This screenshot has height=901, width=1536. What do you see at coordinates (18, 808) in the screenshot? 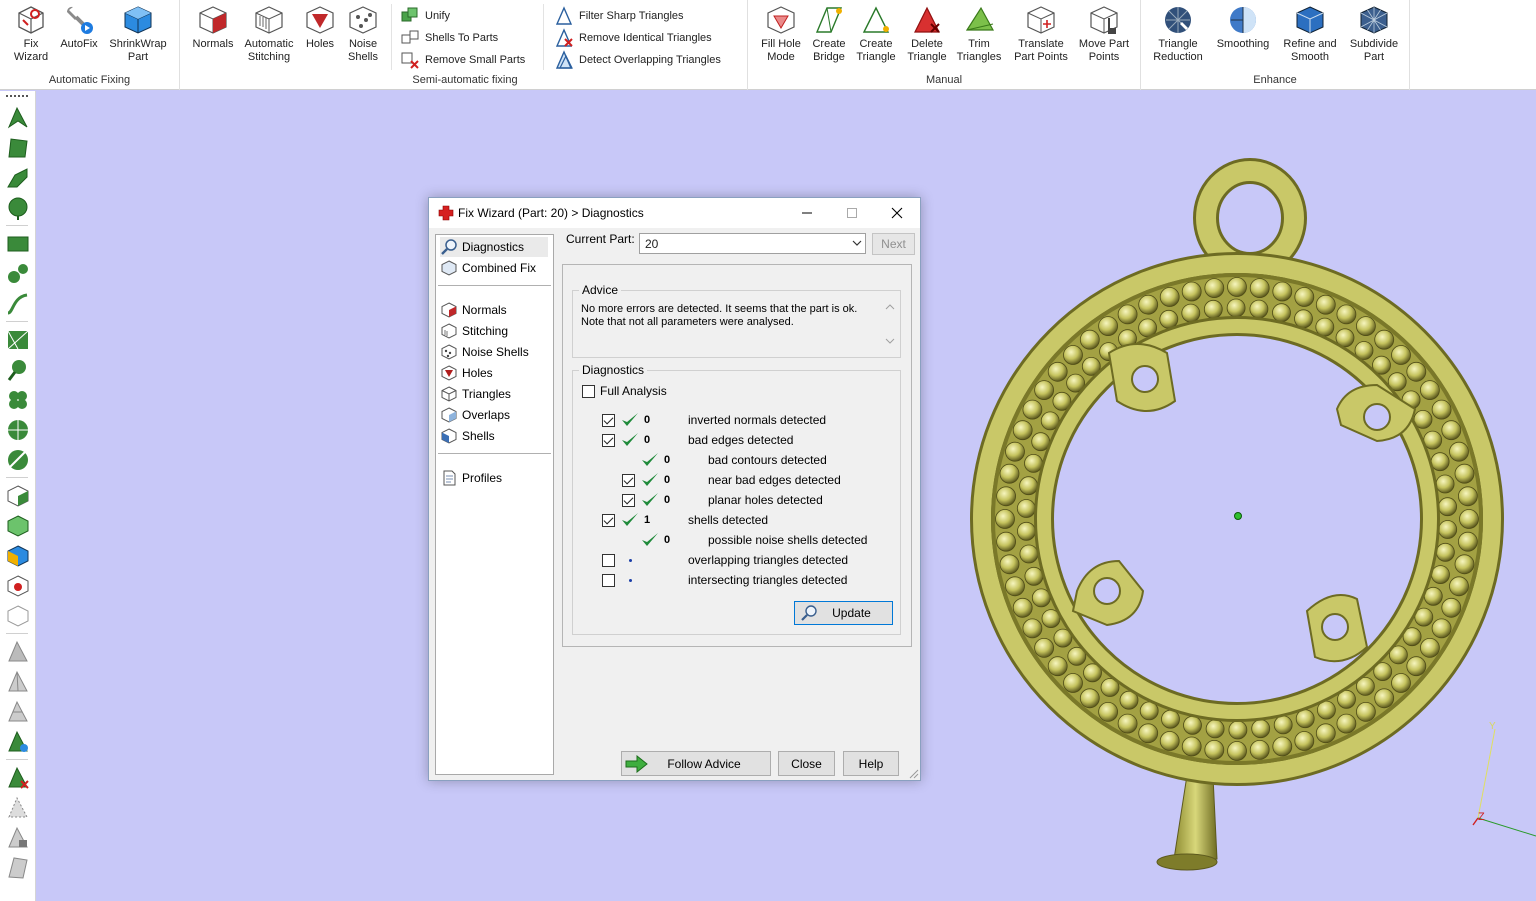
I see `dotted-triangle-icon` at bounding box center [18, 808].